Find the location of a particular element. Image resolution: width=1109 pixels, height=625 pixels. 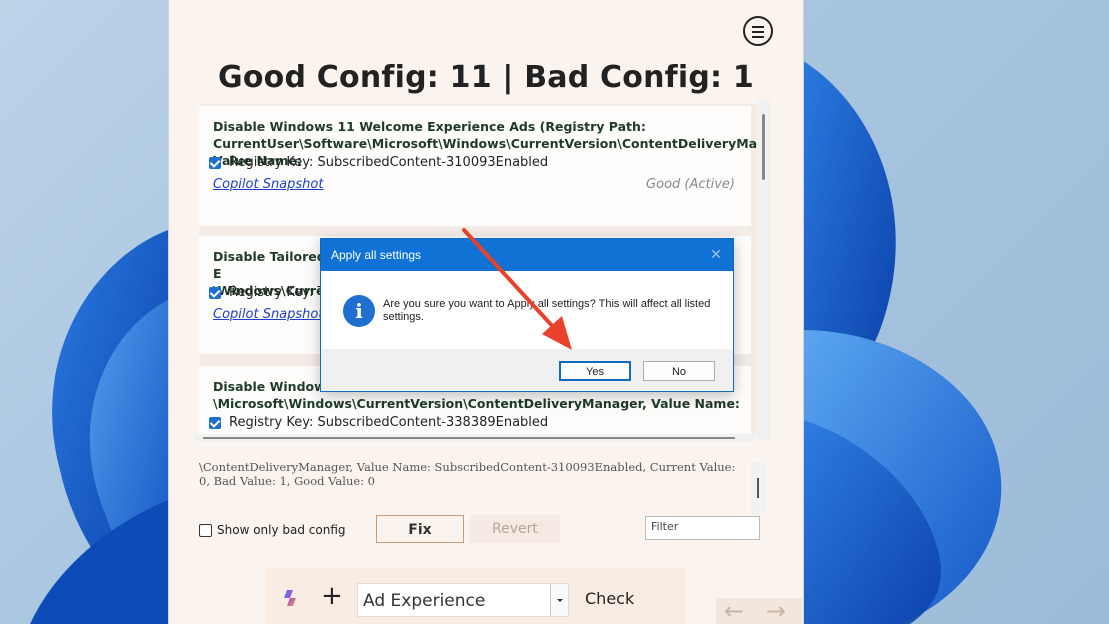

forward-arrow-icon: → is located at coordinates (776, 611).